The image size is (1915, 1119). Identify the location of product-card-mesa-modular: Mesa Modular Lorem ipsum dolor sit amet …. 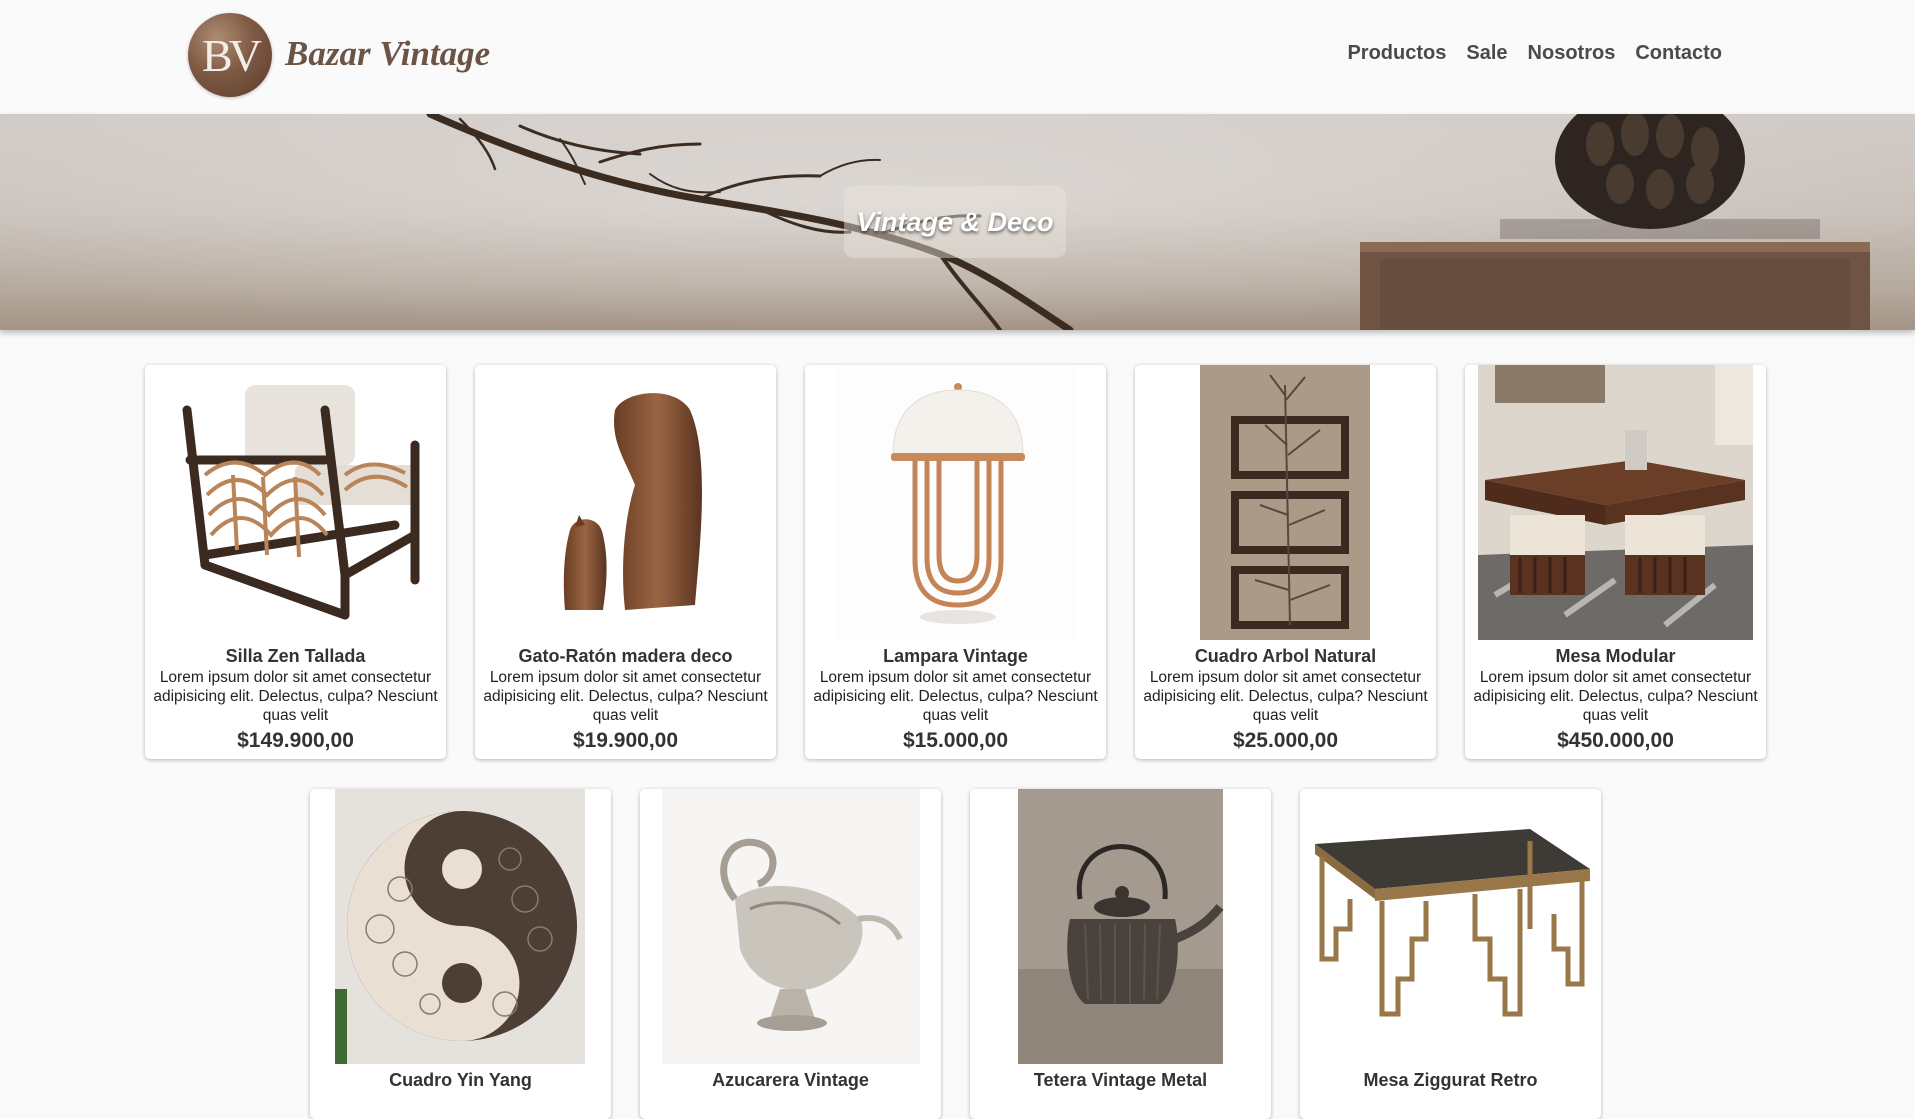
(1615, 562).